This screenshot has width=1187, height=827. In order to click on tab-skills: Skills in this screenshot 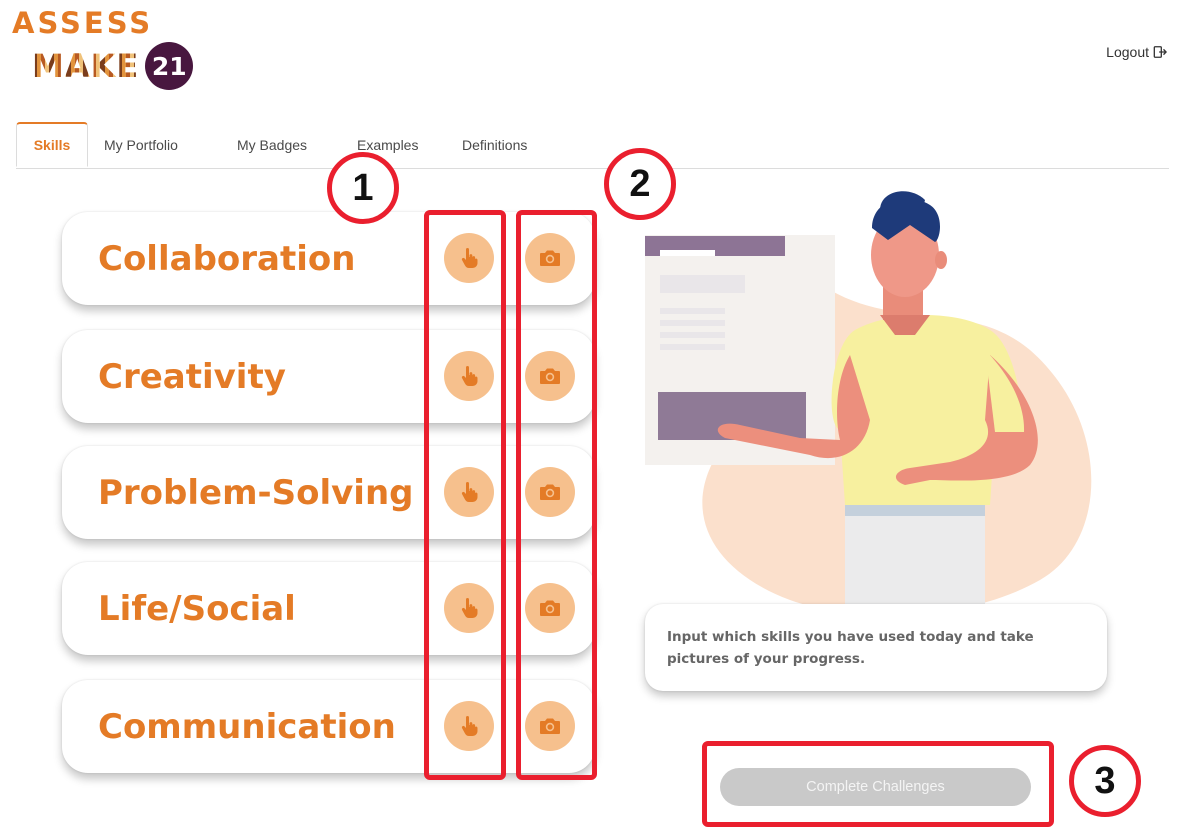, I will do `click(52, 144)`.